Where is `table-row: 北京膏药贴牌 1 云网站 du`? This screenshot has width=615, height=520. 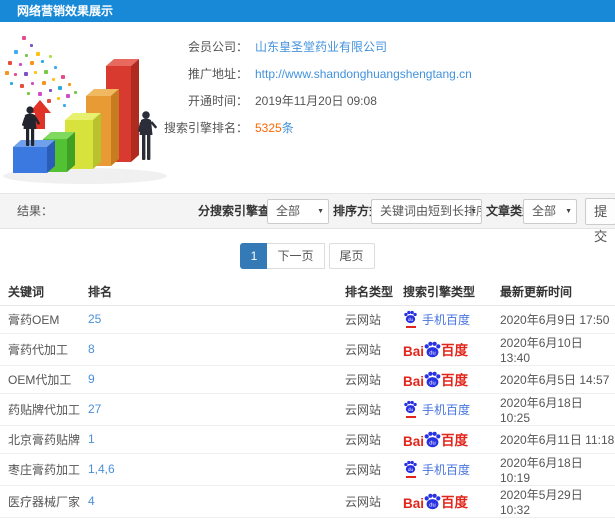 table-row: 北京膏药贴牌 1 云网站 du is located at coordinates (307, 439).